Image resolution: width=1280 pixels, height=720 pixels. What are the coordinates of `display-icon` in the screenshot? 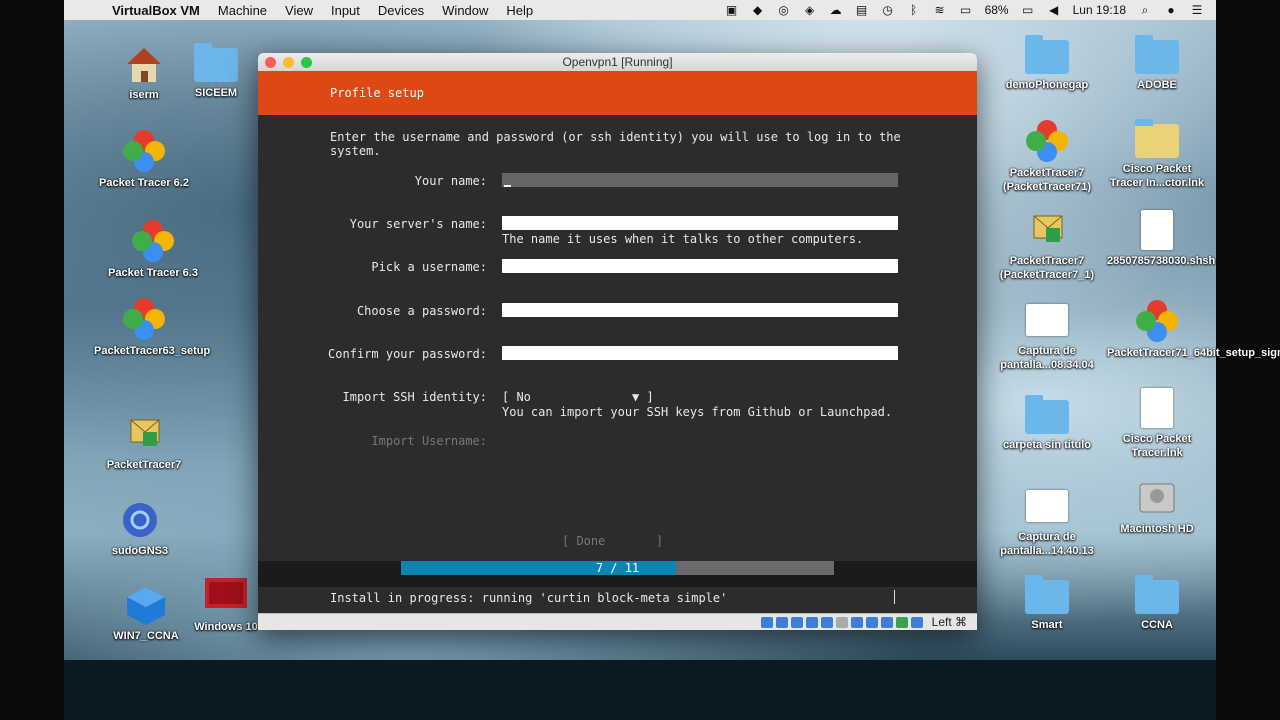 It's located at (856, 622).